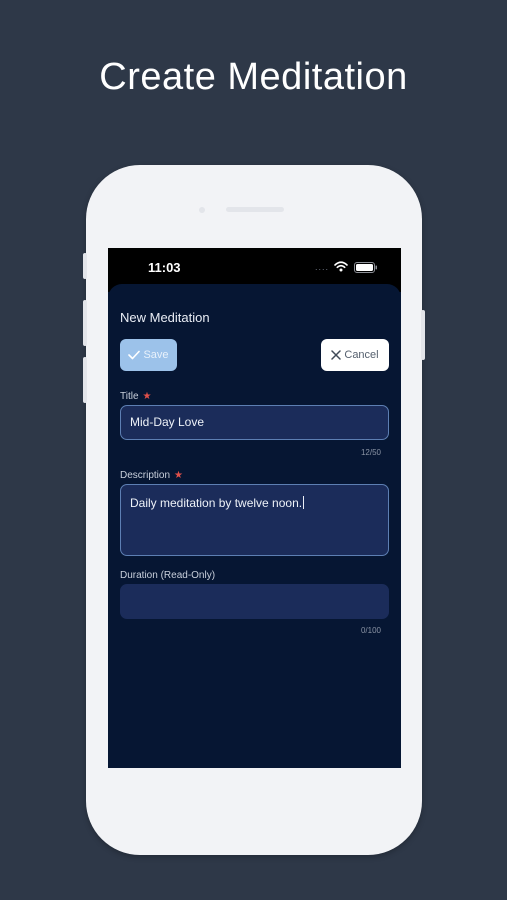  Describe the element at coordinates (134, 355) in the screenshot. I see `checkmark-icon` at that location.